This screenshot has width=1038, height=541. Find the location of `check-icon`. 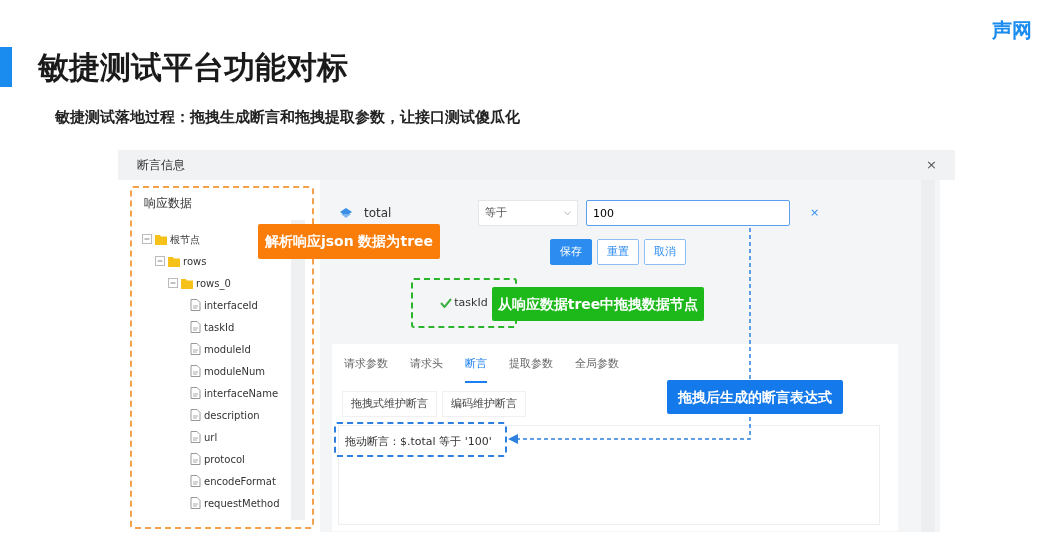

check-icon is located at coordinates (446, 303).